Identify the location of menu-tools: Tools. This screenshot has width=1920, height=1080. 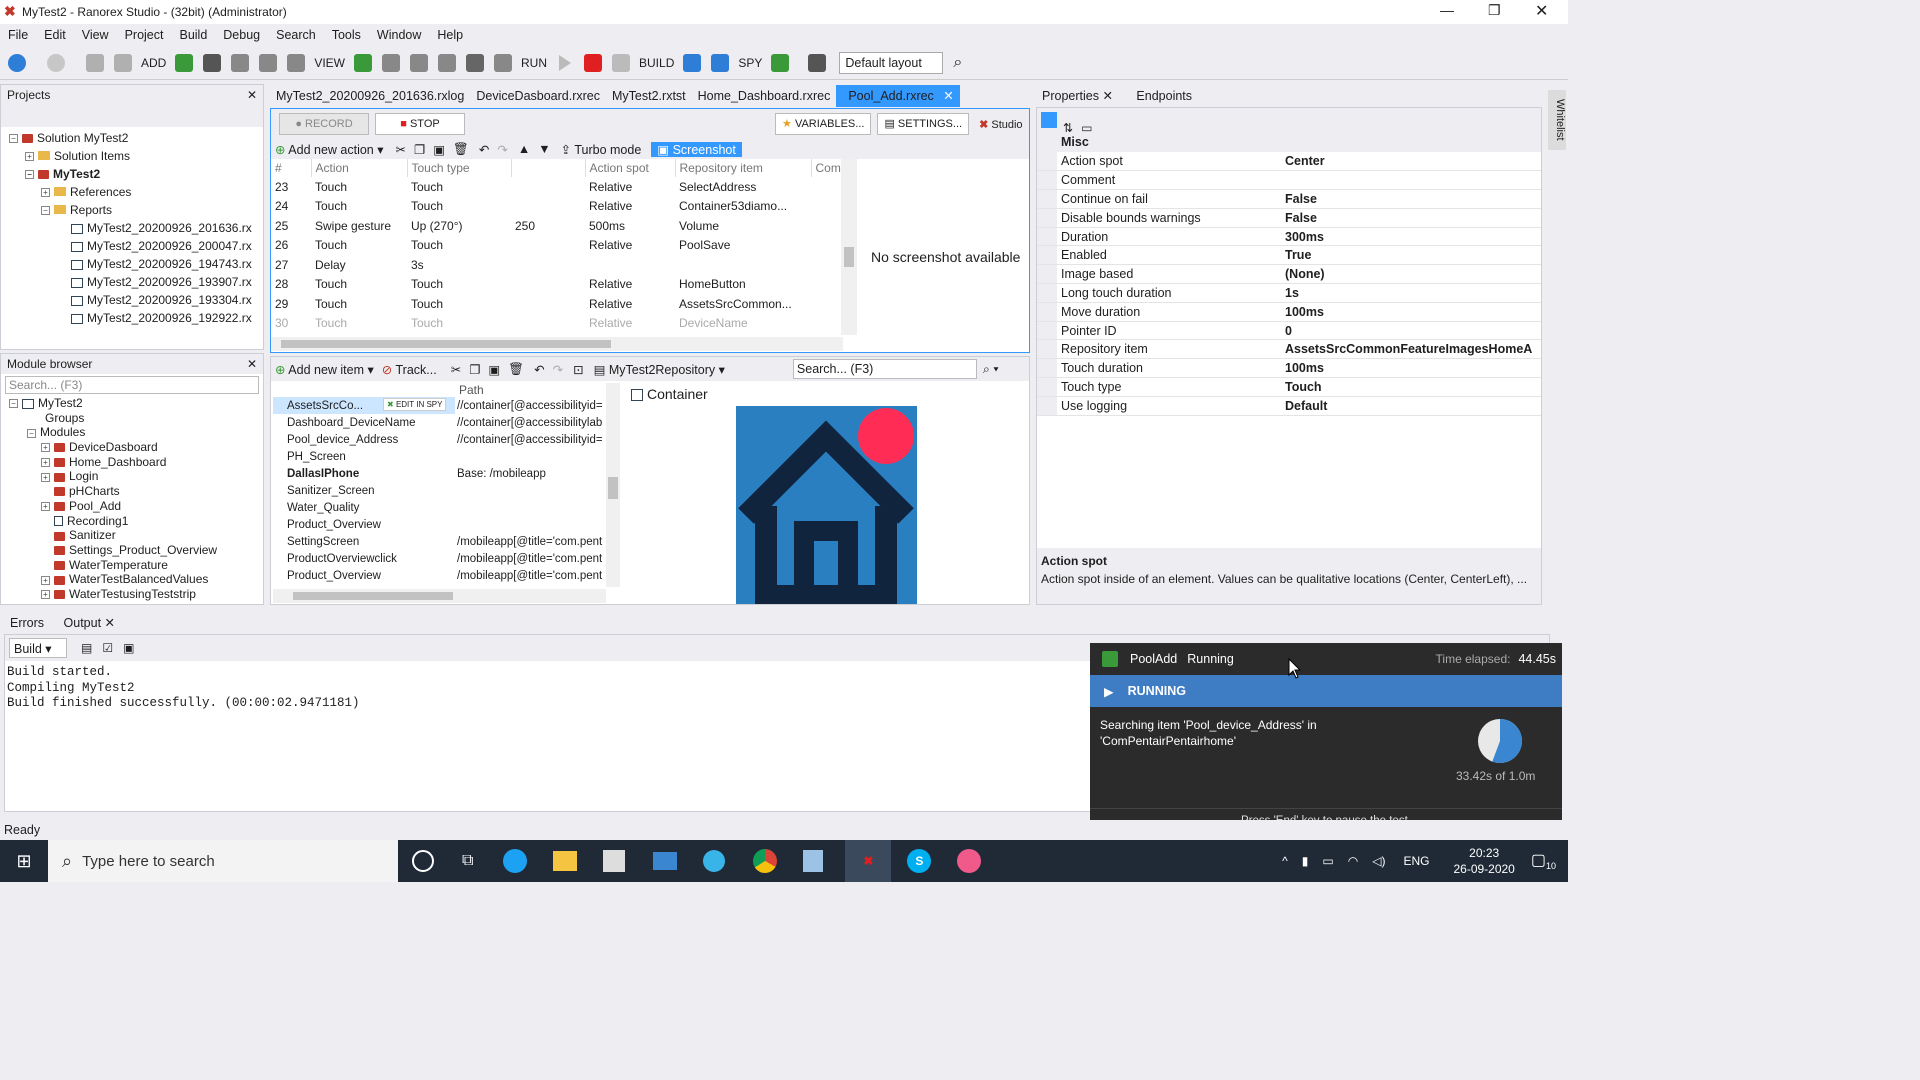
(346, 35).